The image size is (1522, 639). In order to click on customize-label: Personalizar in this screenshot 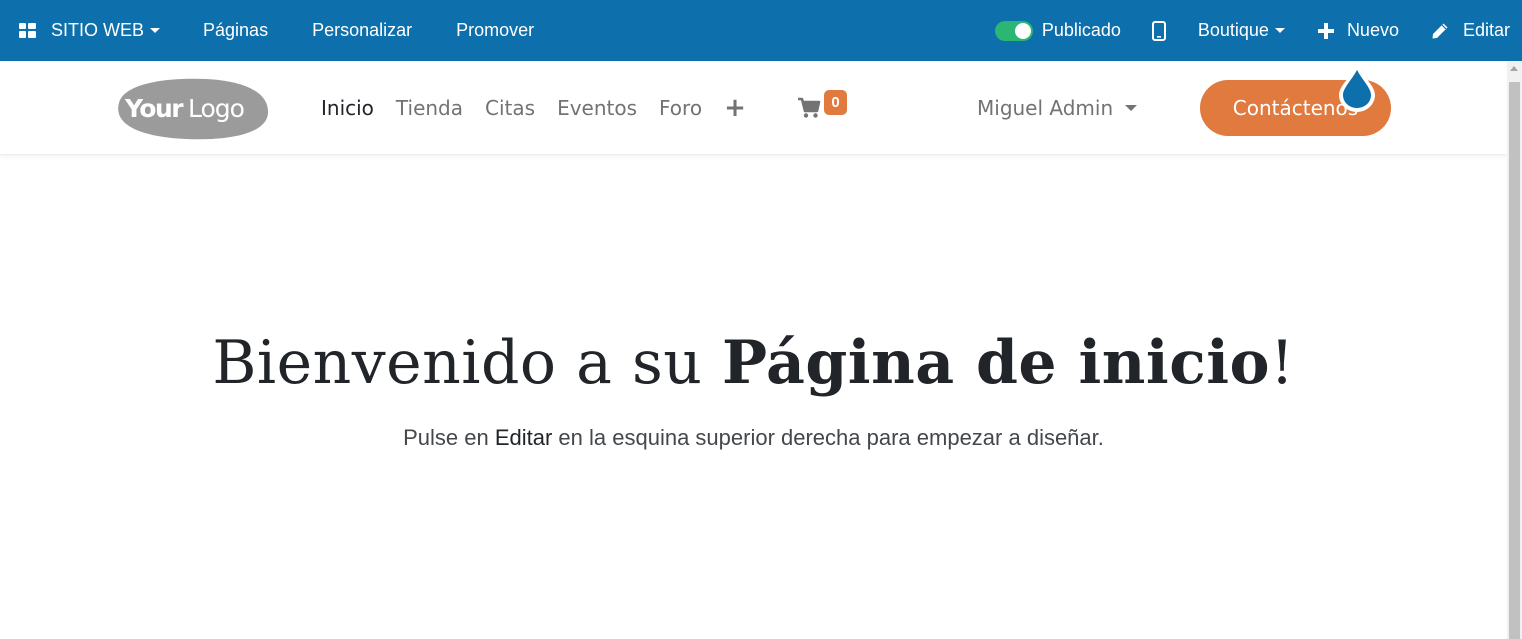, I will do `click(362, 30)`.